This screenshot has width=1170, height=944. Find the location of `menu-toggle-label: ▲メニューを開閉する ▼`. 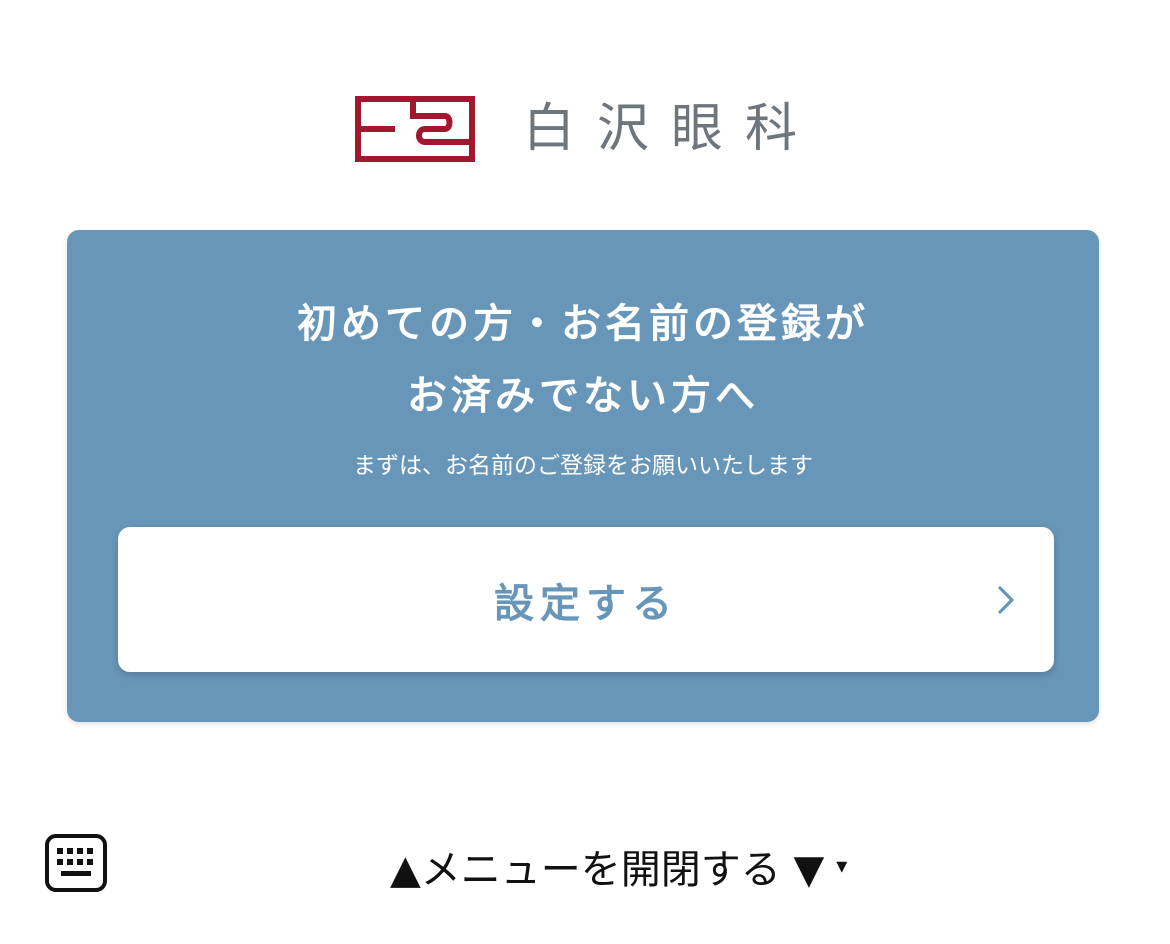

menu-toggle-label: ▲メニューを開閉する ▼ is located at coordinates (607, 870).